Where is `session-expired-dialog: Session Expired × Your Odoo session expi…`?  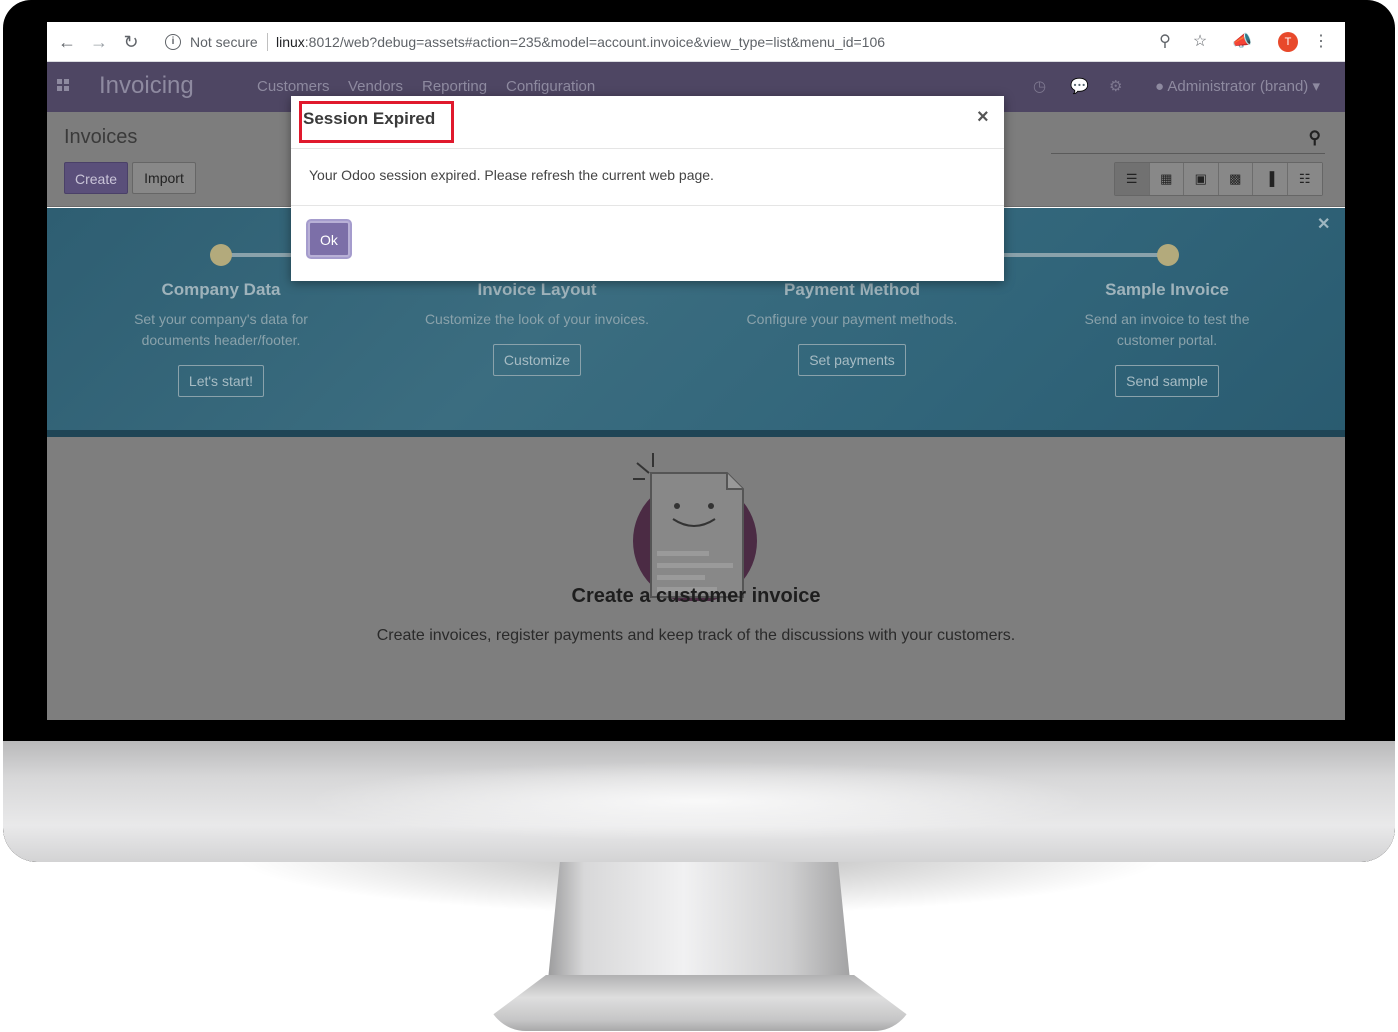 session-expired-dialog: Session Expired × Your Odoo session expi… is located at coordinates (647, 188).